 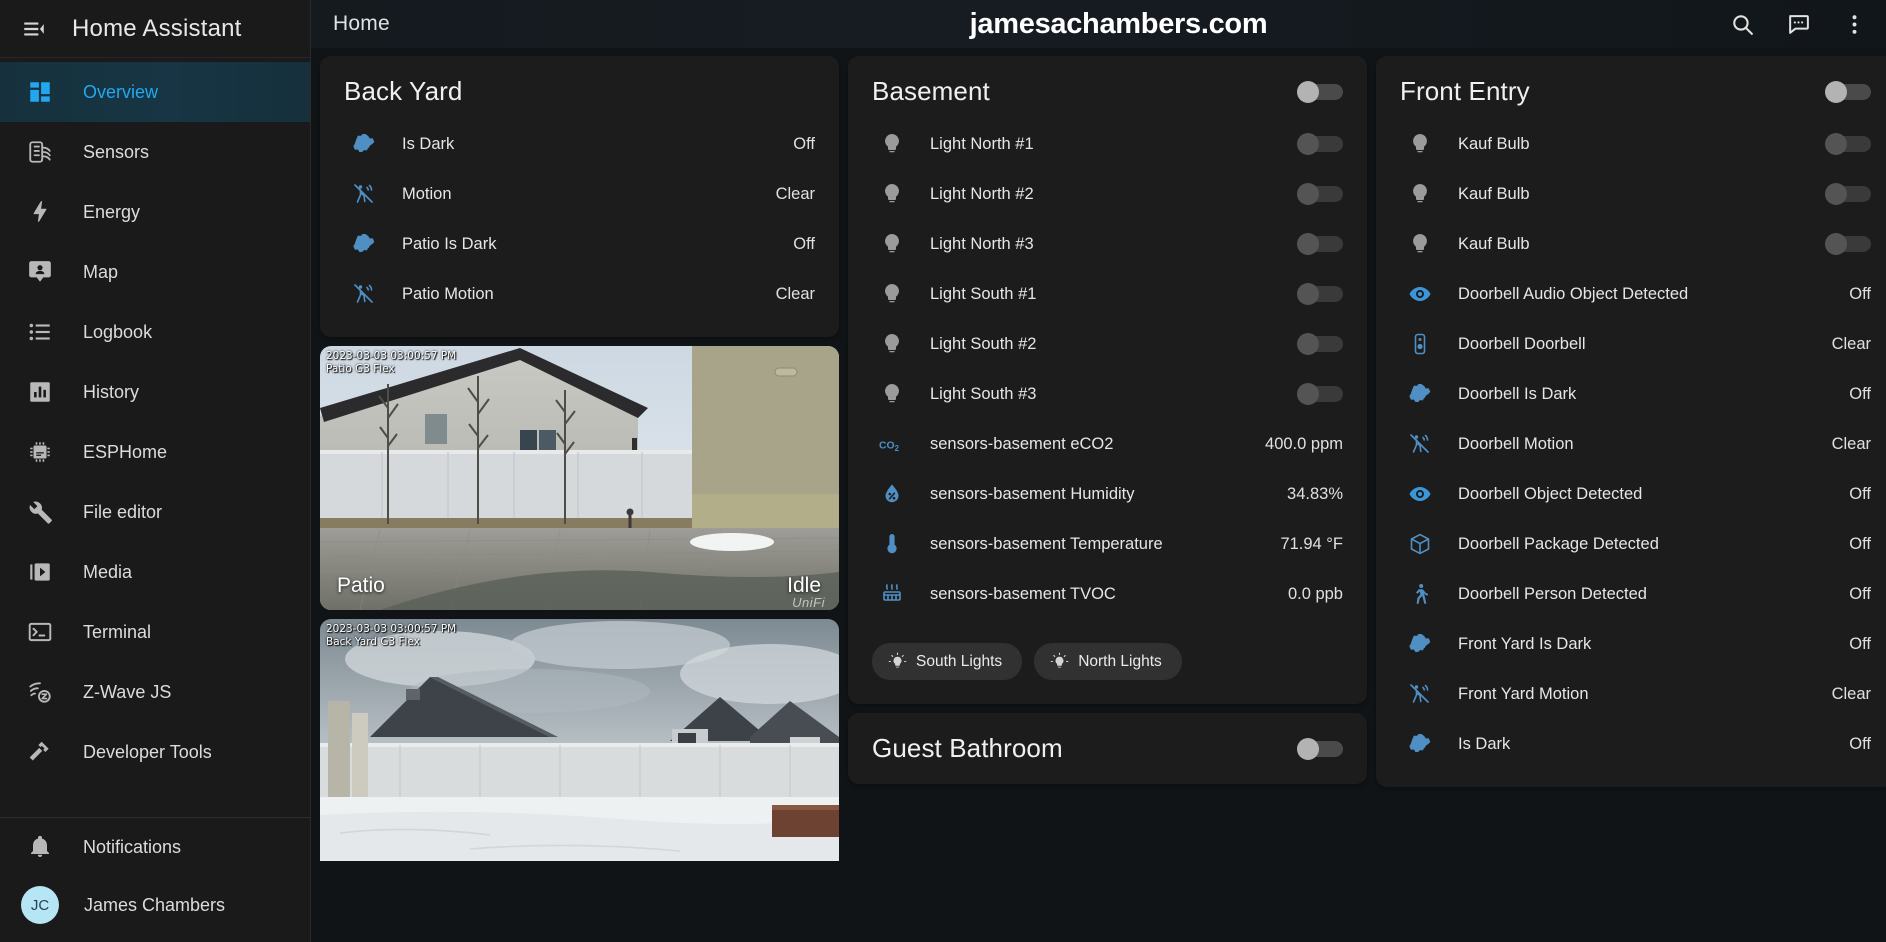 What do you see at coordinates (132, 846) in the screenshot?
I see `sidebar-item-label: Notifications` at bounding box center [132, 846].